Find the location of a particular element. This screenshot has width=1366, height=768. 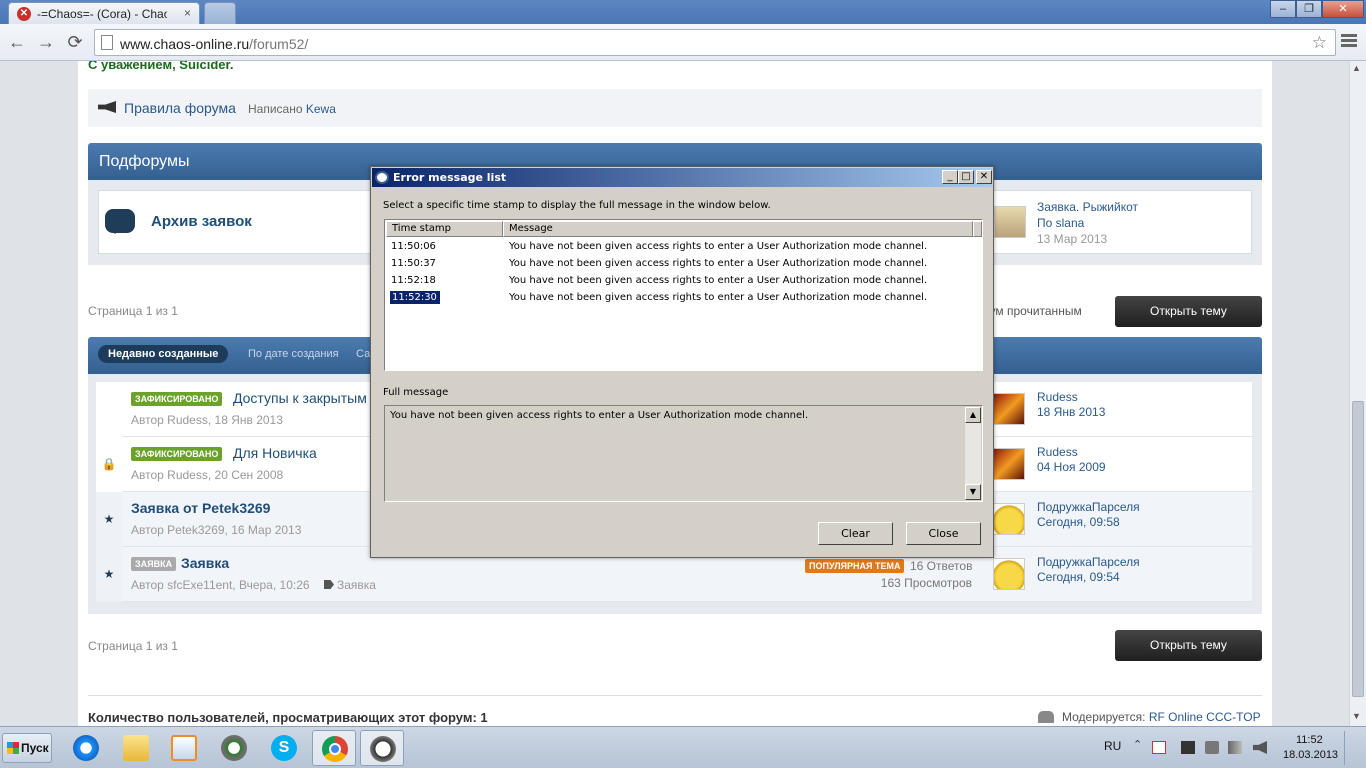

subforum-last-post-author: По slana is located at coordinates (1060, 223).